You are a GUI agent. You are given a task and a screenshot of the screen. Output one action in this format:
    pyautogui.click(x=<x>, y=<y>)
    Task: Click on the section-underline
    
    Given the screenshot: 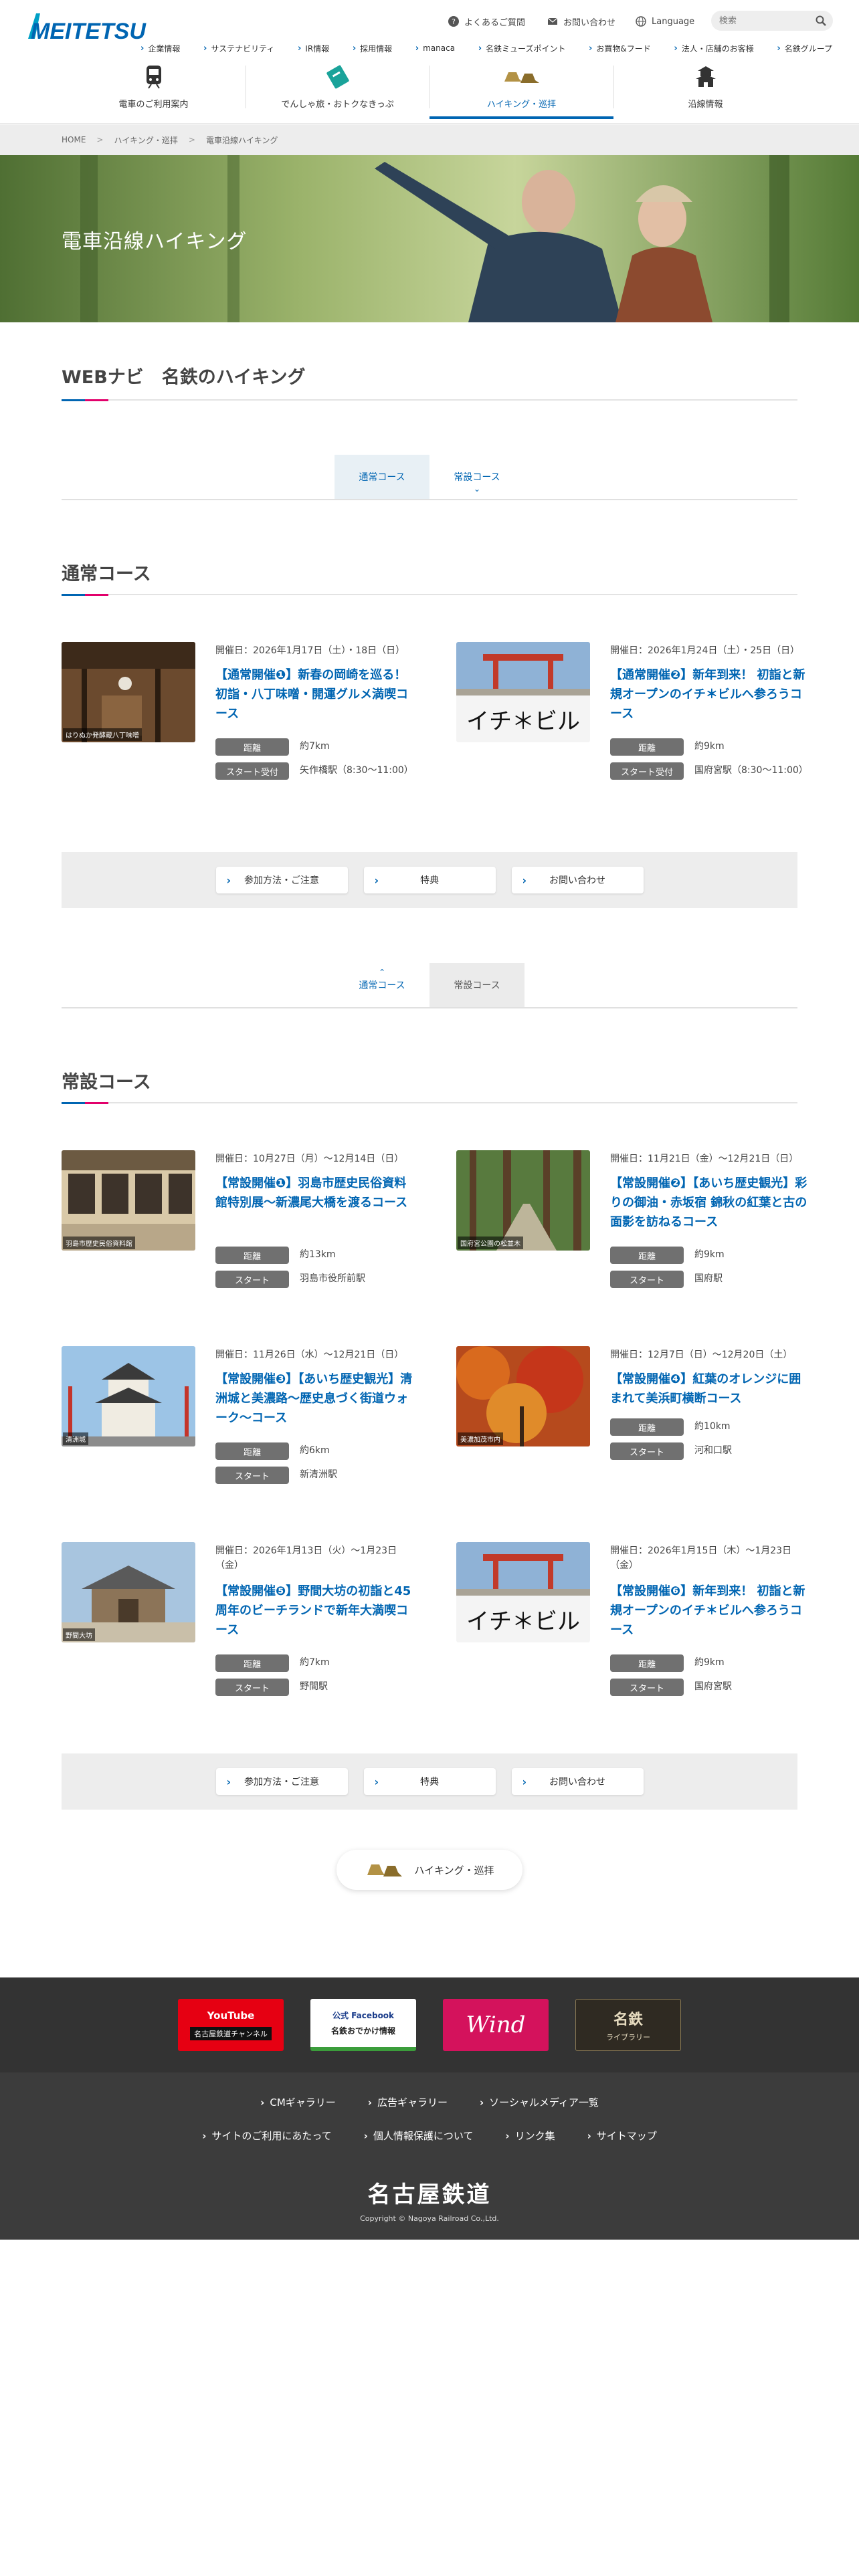 What is the action you would take?
    pyautogui.click(x=429, y=595)
    